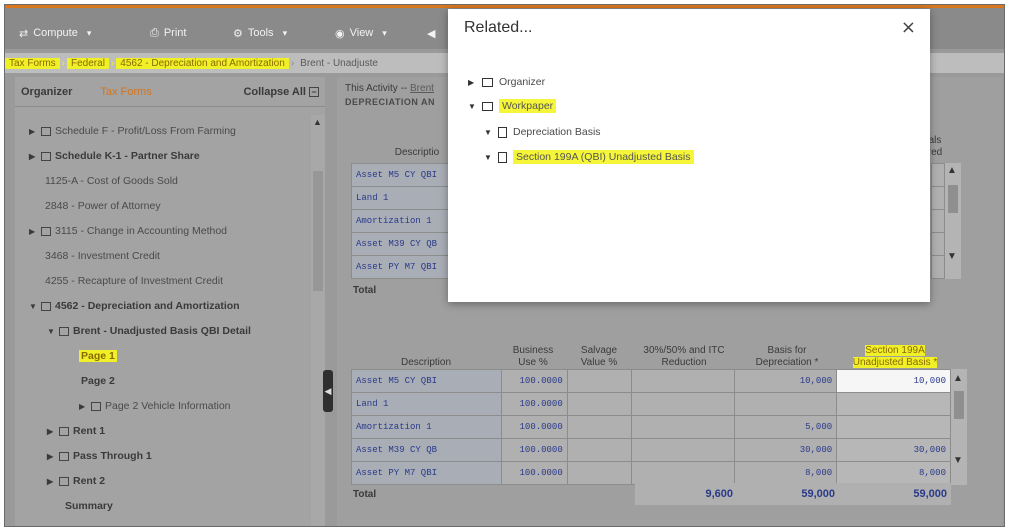 This screenshot has height=531, width=1009. What do you see at coordinates (128, 231) in the screenshot?
I see `tree-item-3115: ▶ 3115 - Change in Accounting Method` at bounding box center [128, 231].